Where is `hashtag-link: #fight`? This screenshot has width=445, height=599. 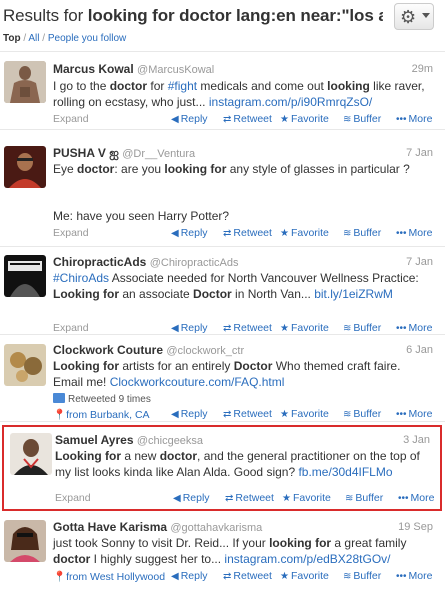
hashtag-link: #fight is located at coordinates (182, 86).